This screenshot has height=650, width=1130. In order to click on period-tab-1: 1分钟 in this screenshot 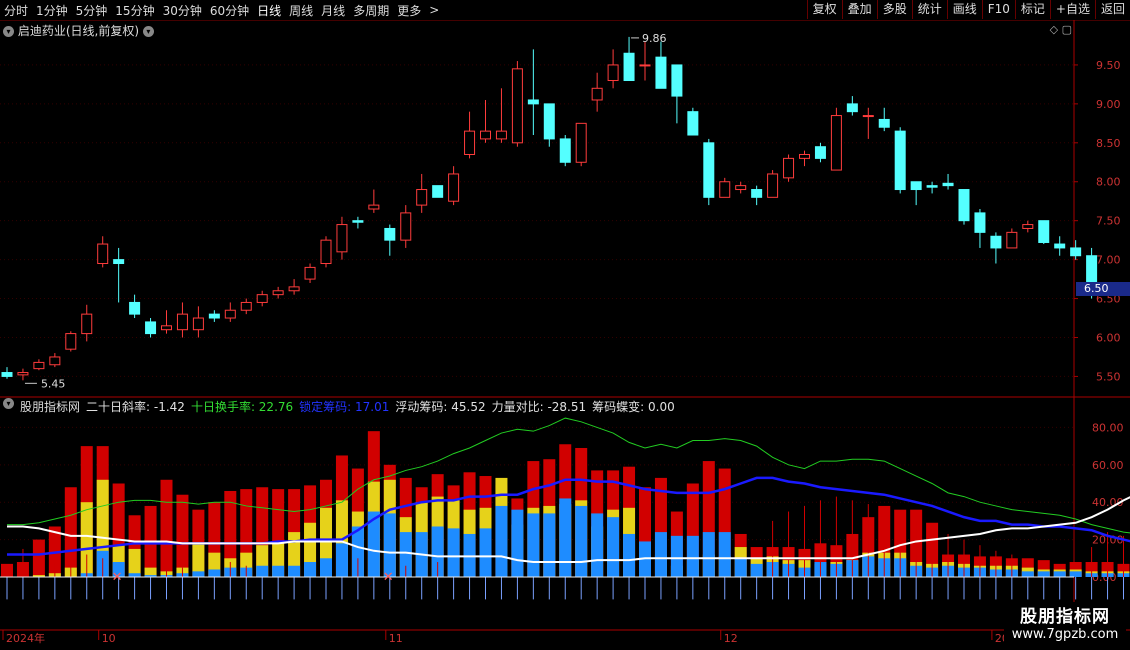, I will do `click(52, 10)`.